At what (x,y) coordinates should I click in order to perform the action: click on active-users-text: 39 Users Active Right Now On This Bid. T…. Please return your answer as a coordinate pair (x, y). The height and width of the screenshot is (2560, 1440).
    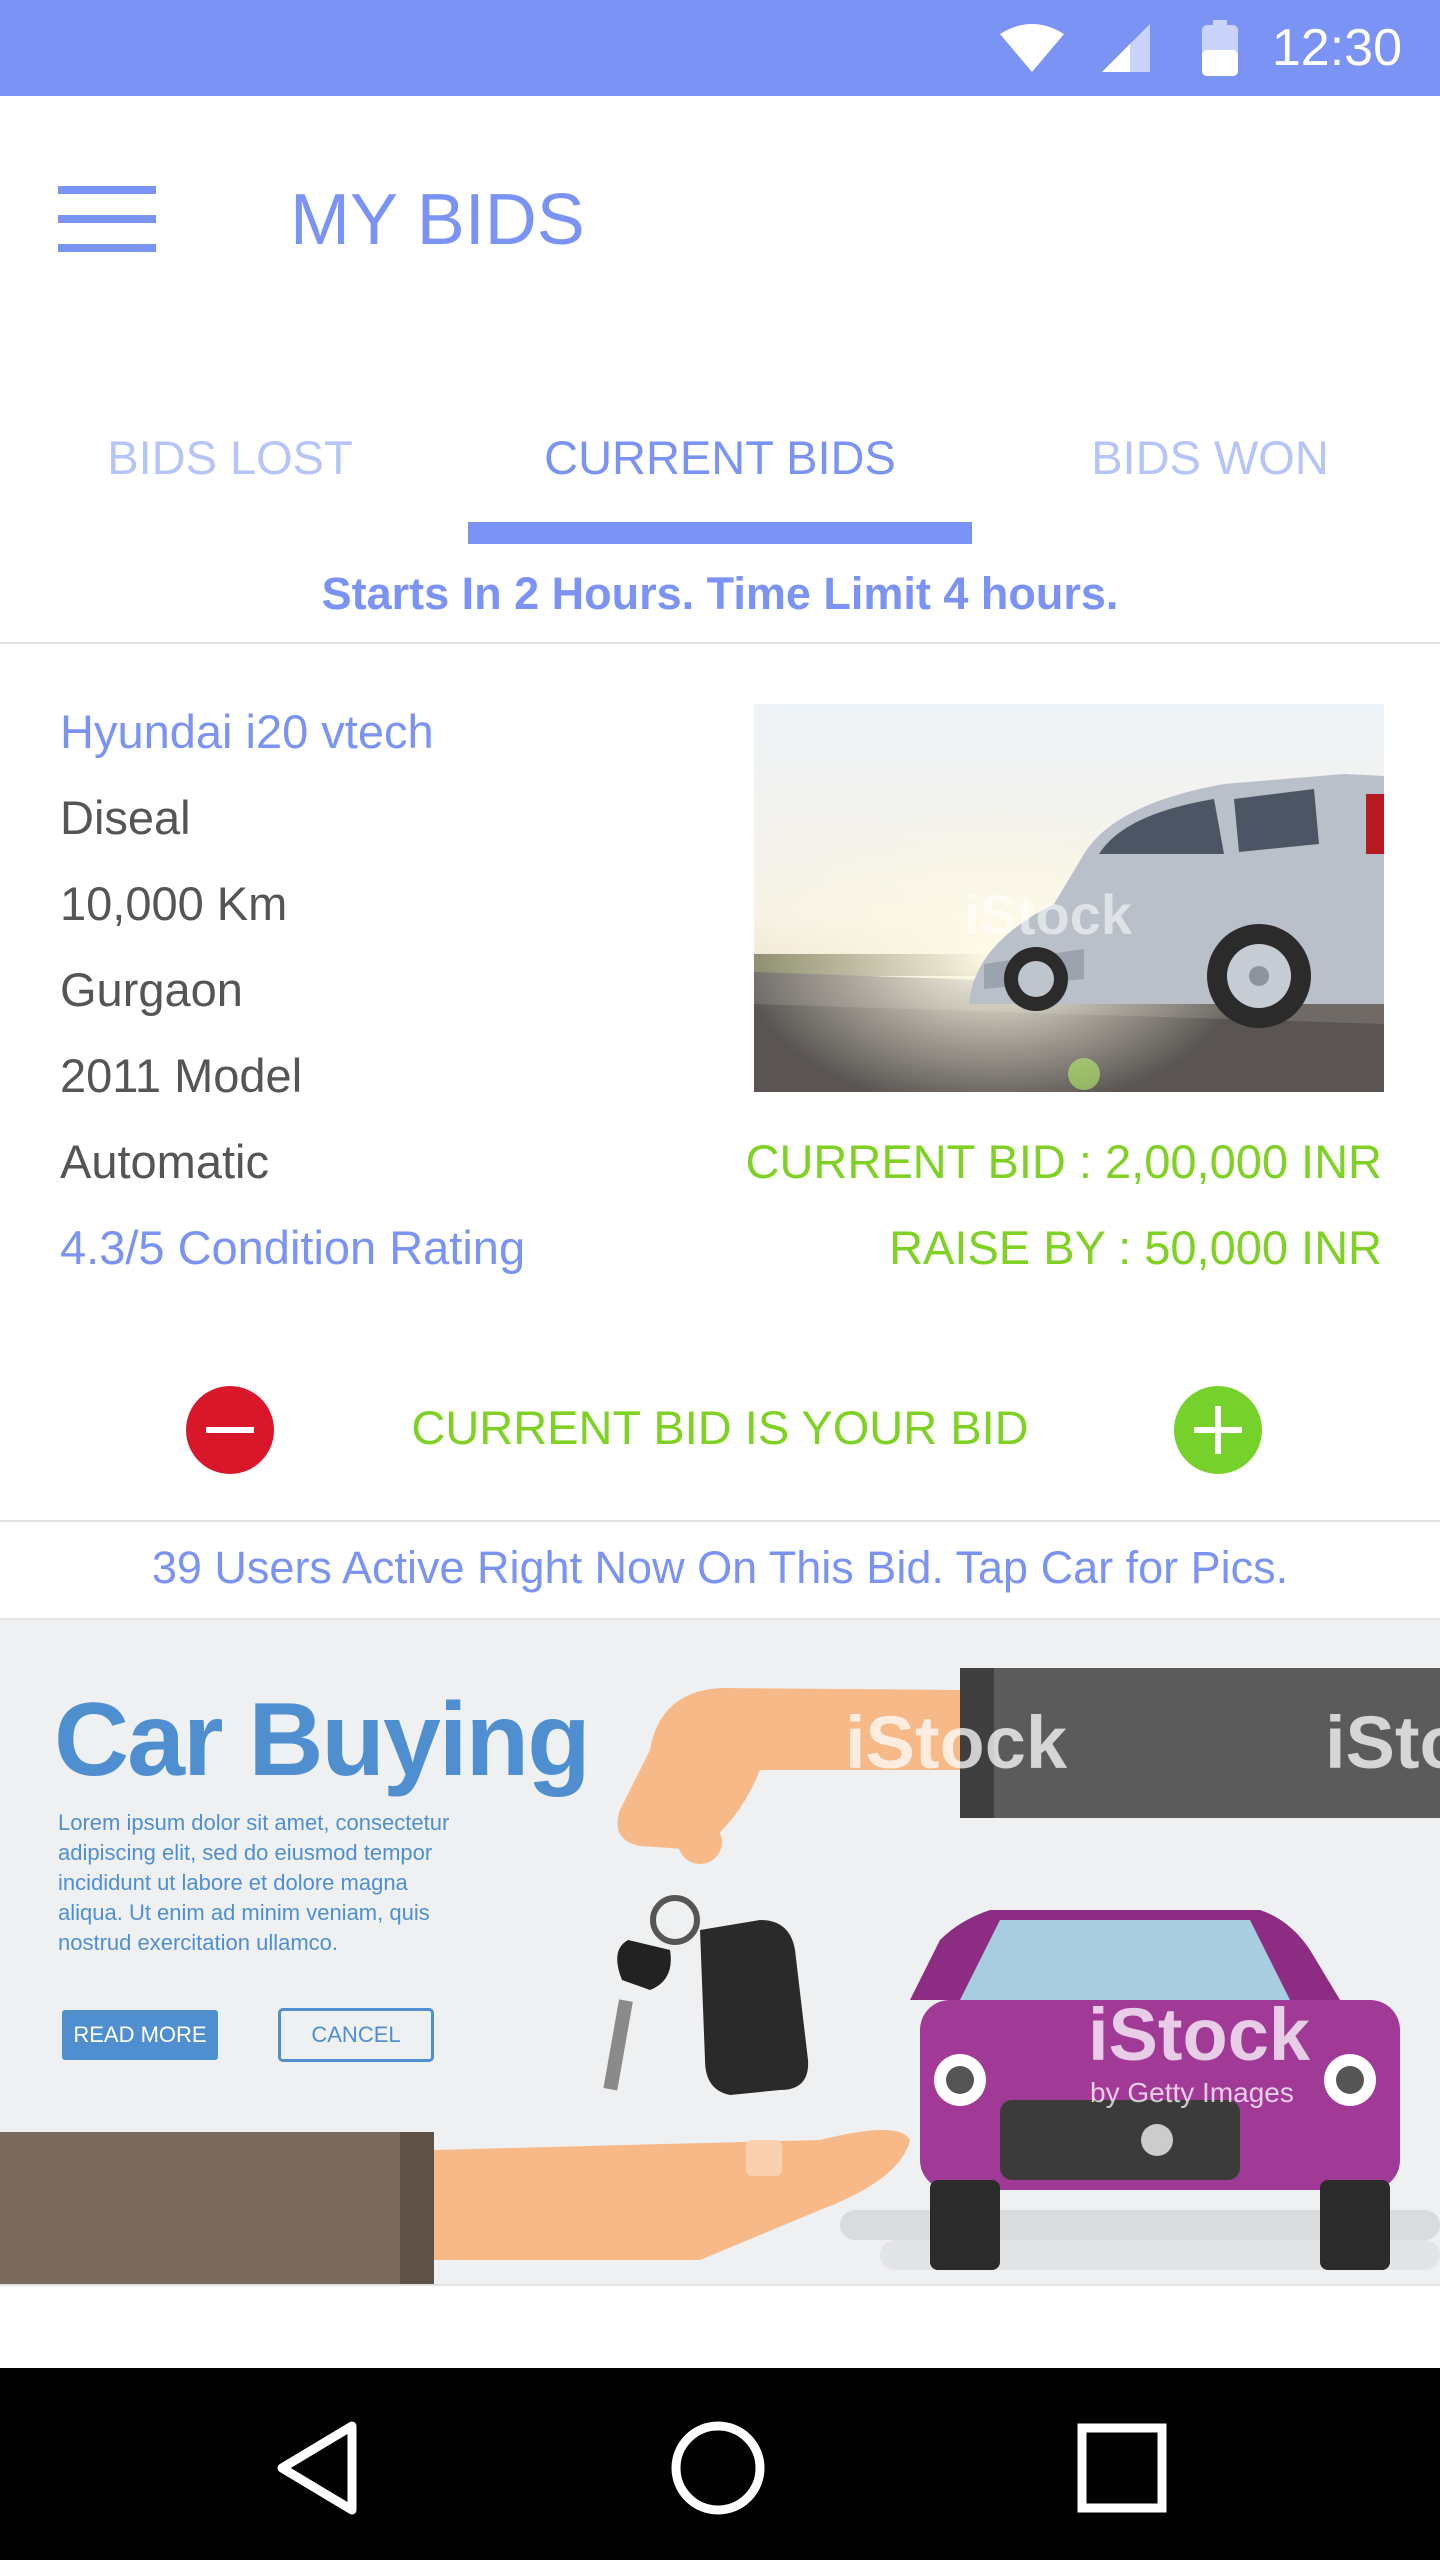
    Looking at the image, I should click on (720, 1567).